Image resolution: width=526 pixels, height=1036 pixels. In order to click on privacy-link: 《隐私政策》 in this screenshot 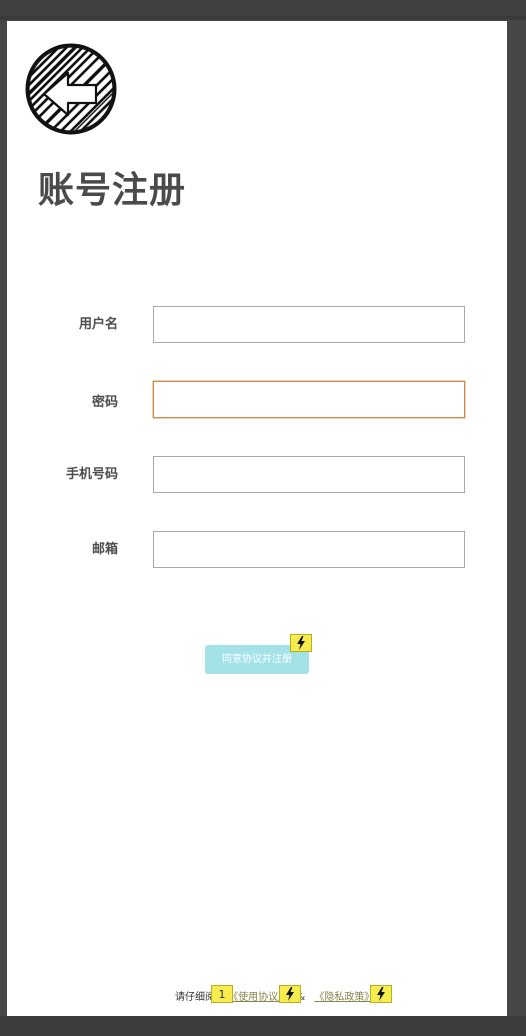, I will do `click(344, 997)`.